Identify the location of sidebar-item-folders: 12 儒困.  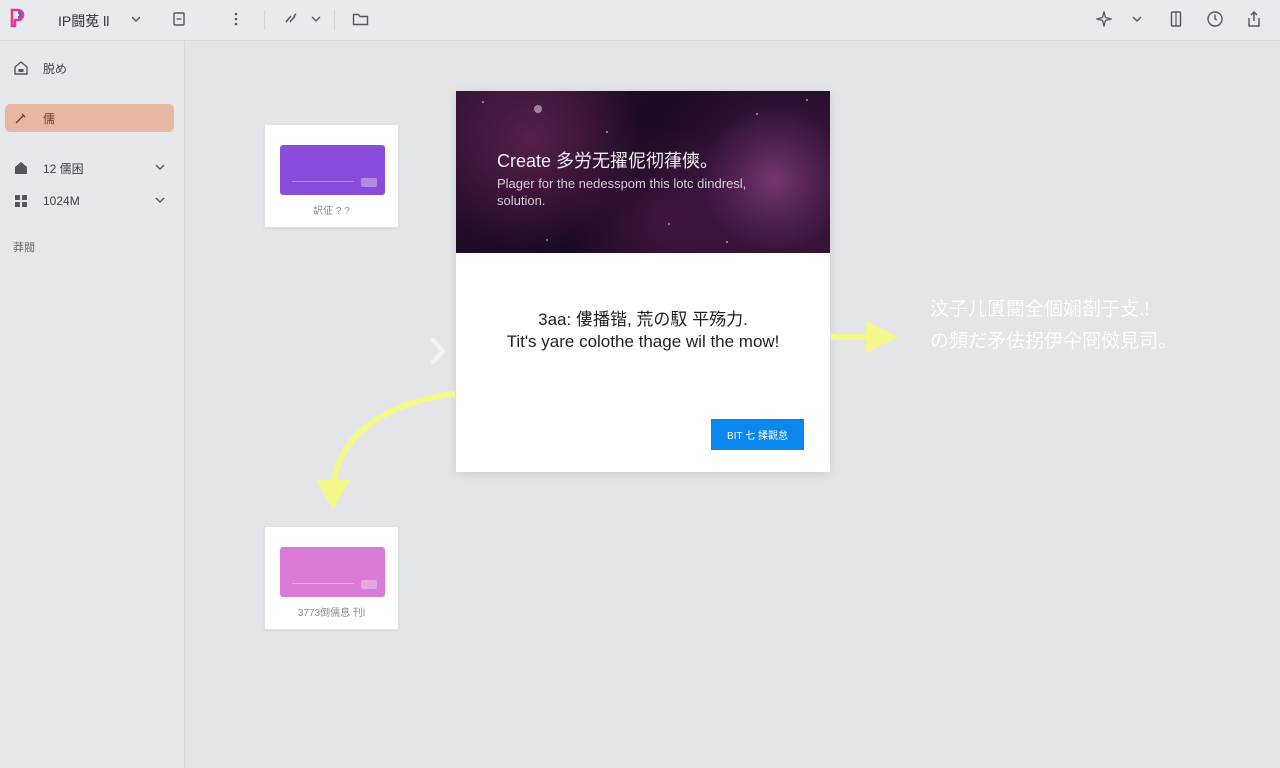
(89, 168).